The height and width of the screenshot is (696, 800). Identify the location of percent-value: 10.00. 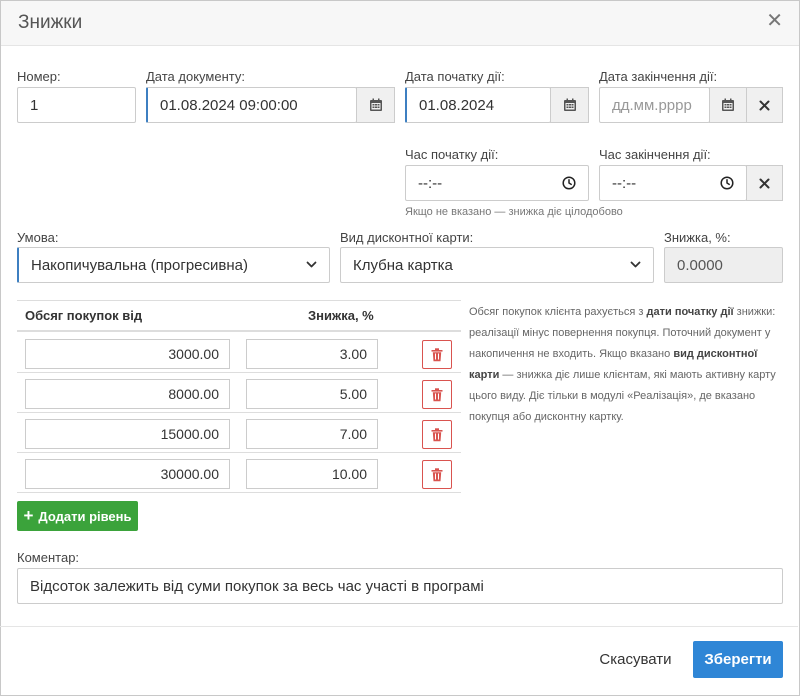
(349, 474).